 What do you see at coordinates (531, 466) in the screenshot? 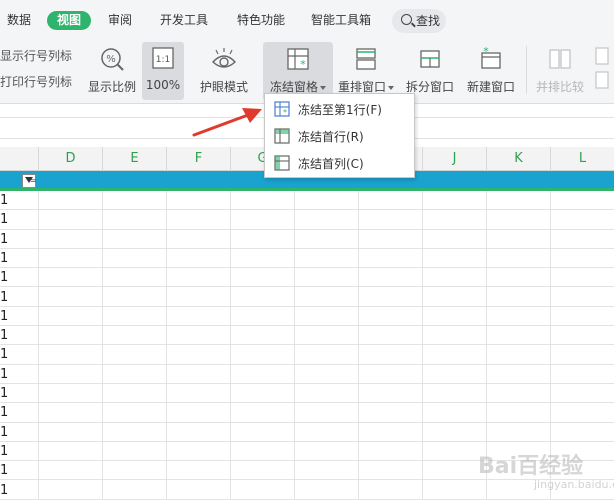
I see `watermark-text: Bai百经验` at bounding box center [531, 466].